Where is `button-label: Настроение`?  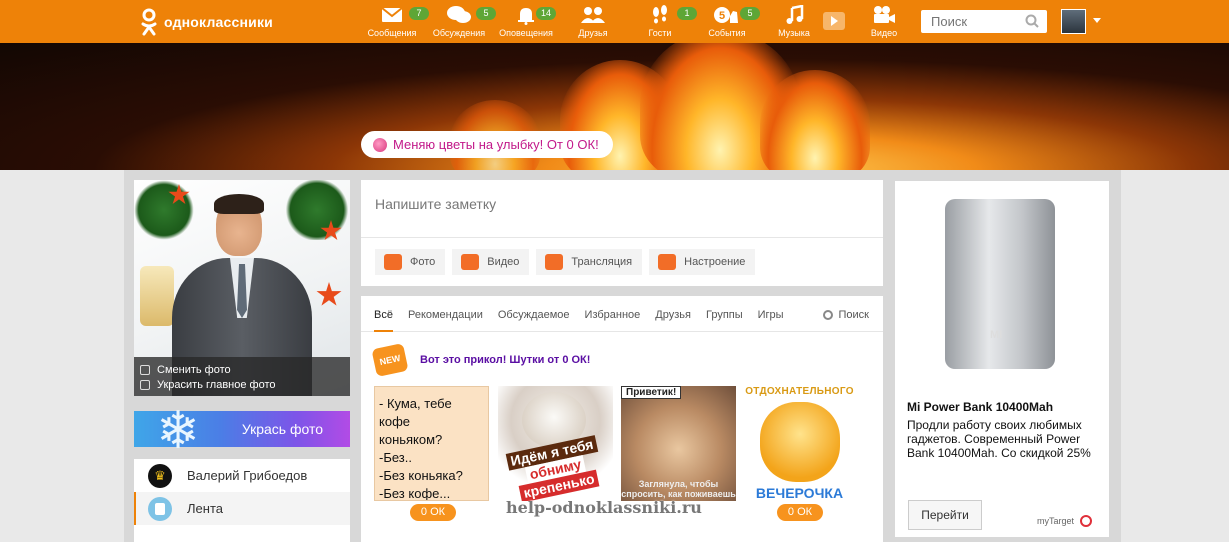
button-label: Настроение is located at coordinates (715, 262).